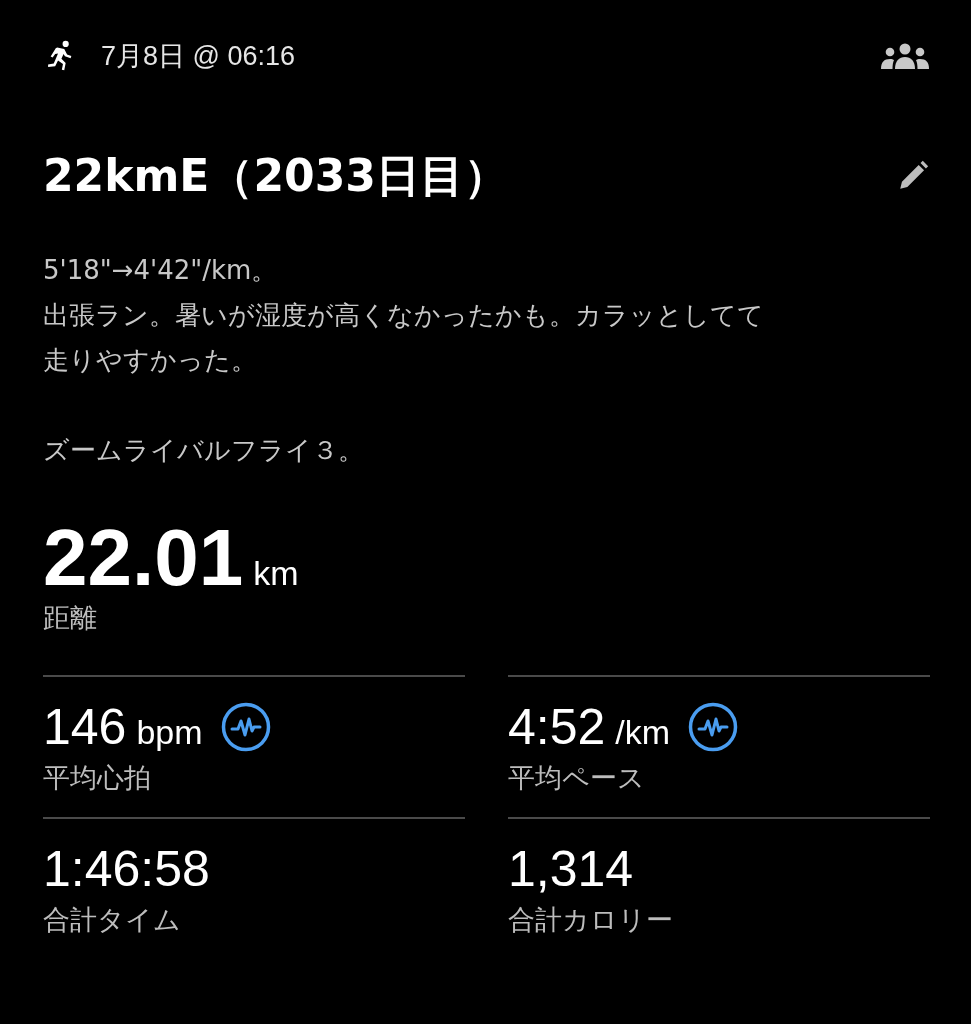 The width and height of the screenshot is (971, 1024). What do you see at coordinates (577, 778) in the screenshot?
I see `stat-label: 平均ペース` at bounding box center [577, 778].